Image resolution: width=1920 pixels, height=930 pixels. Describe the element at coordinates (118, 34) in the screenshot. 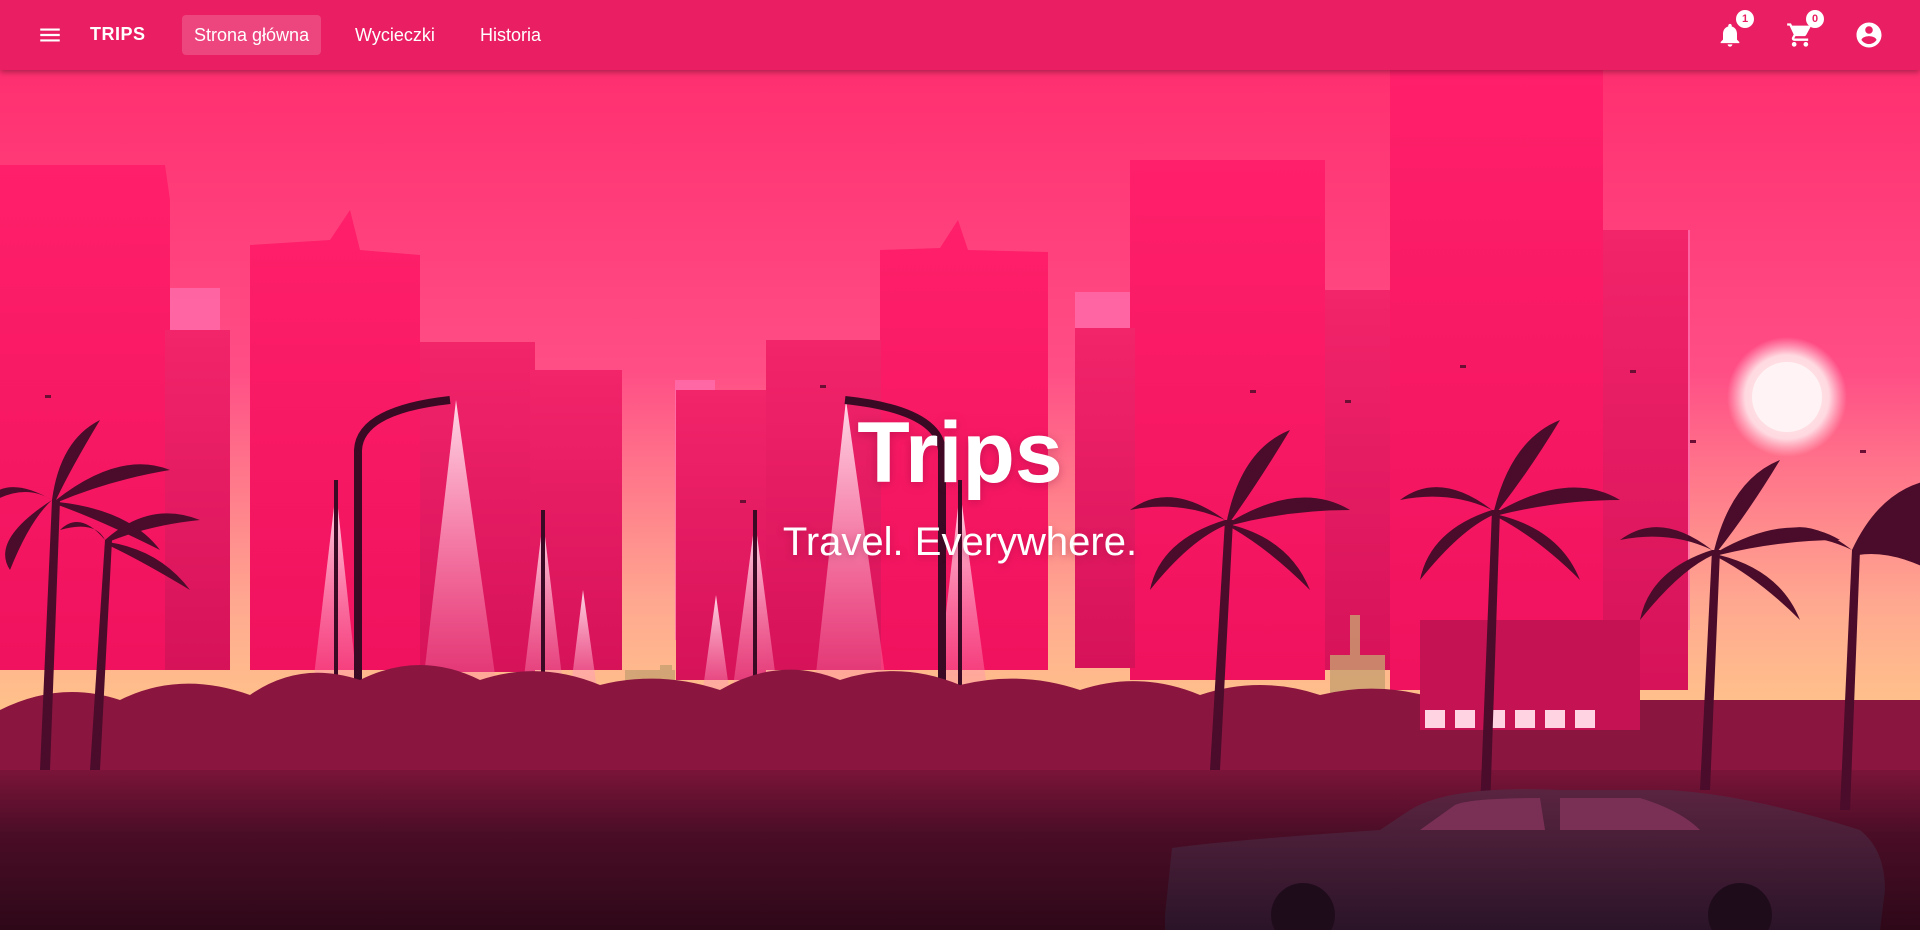

I see `brand-logo: TRIPS` at that location.